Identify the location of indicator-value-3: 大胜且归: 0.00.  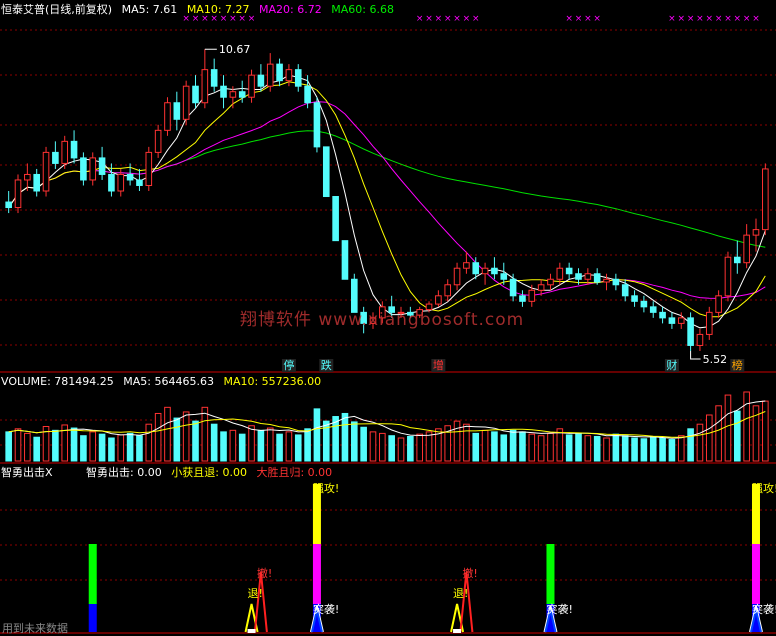
(294, 472).